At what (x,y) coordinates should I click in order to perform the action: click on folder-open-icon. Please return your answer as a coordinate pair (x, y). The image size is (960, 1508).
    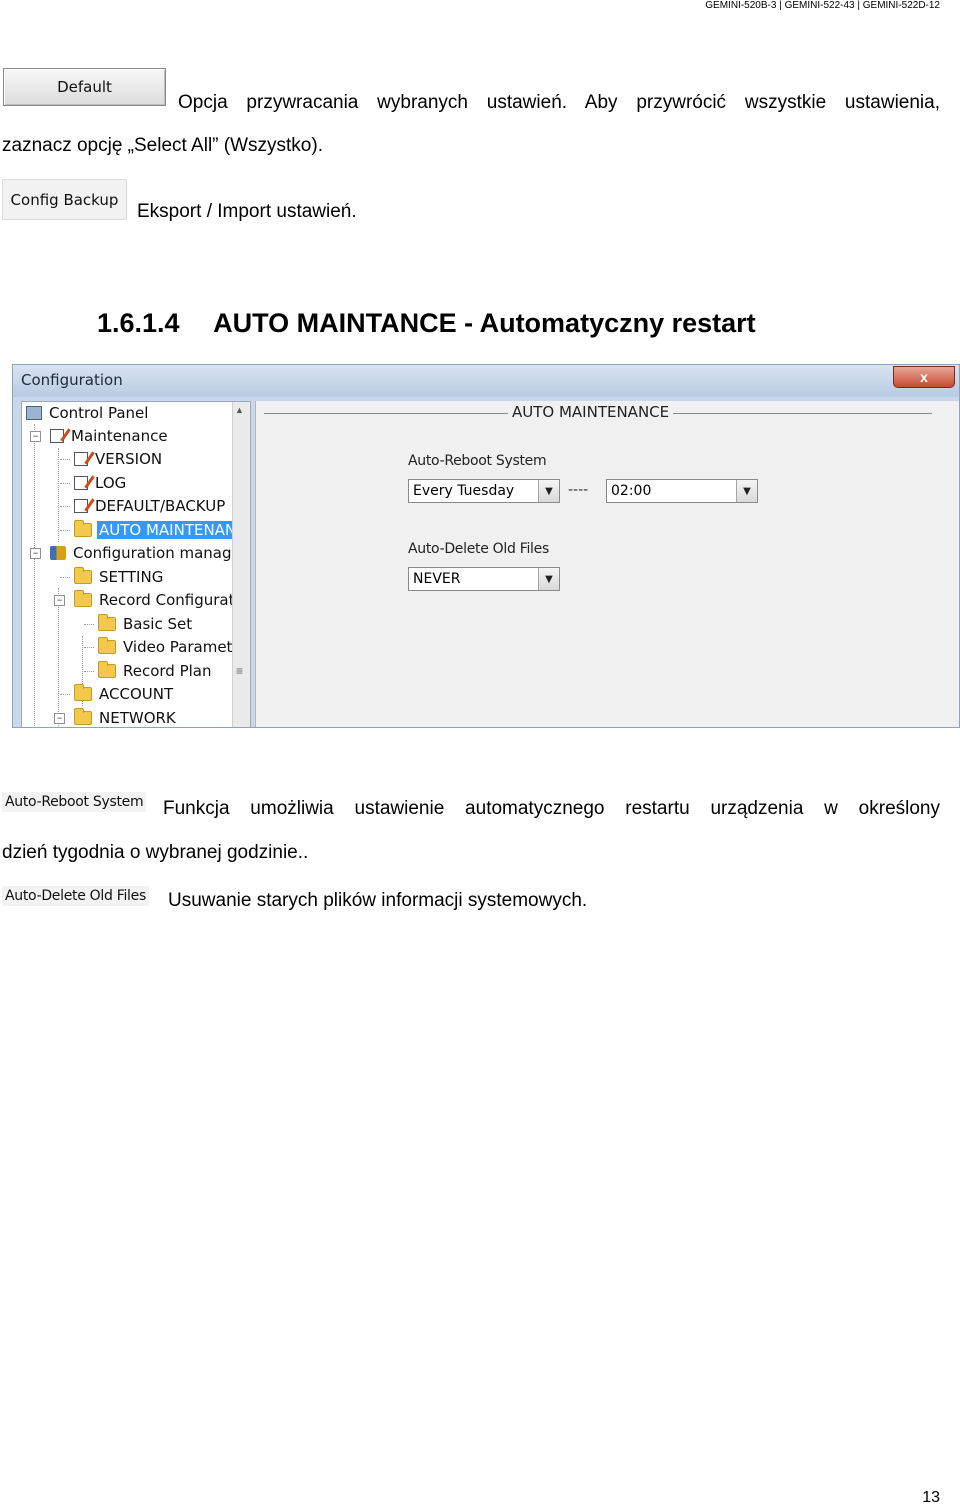
    Looking at the image, I should click on (83, 528).